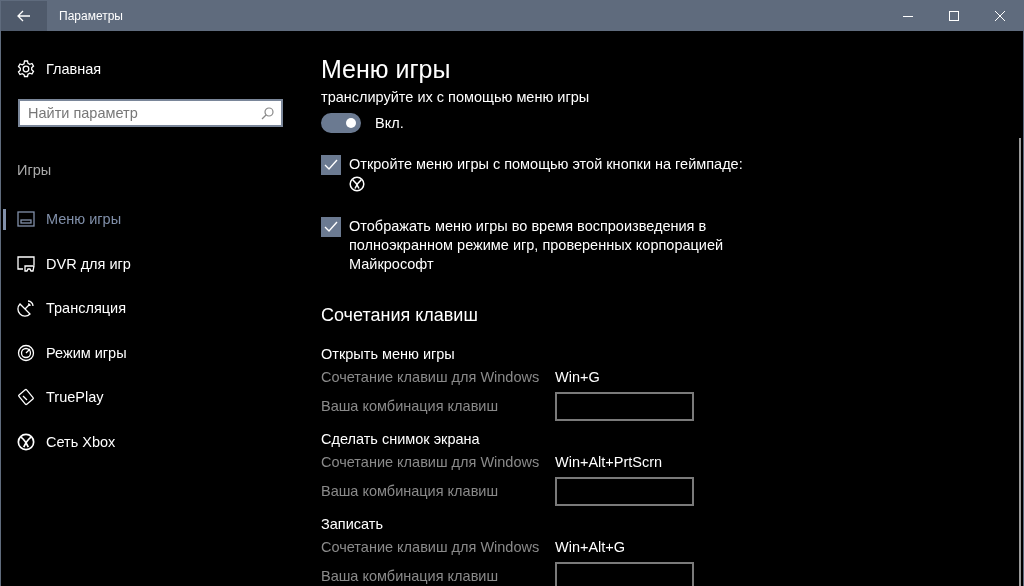  Describe the element at coordinates (26, 263) in the screenshot. I see `monitor-gamepad-icon` at that location.